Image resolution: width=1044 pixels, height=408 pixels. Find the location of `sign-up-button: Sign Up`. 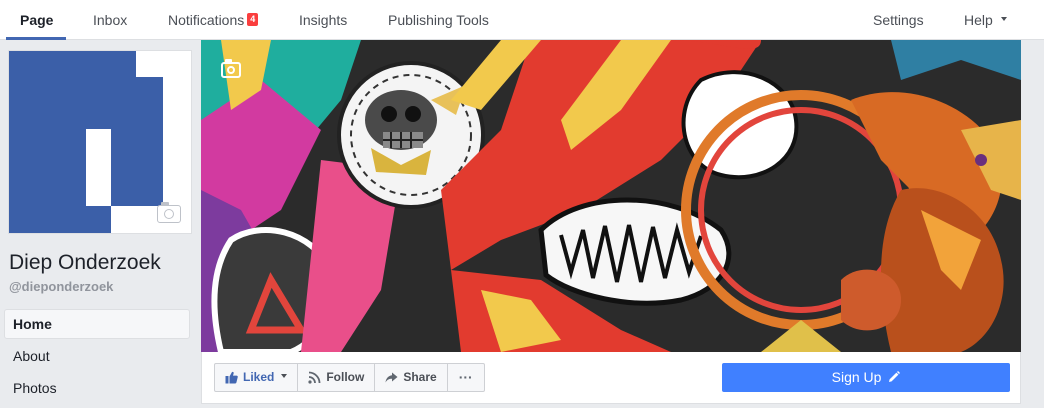

sign-up-button: Sign Up is located at coordinates (866, 377).